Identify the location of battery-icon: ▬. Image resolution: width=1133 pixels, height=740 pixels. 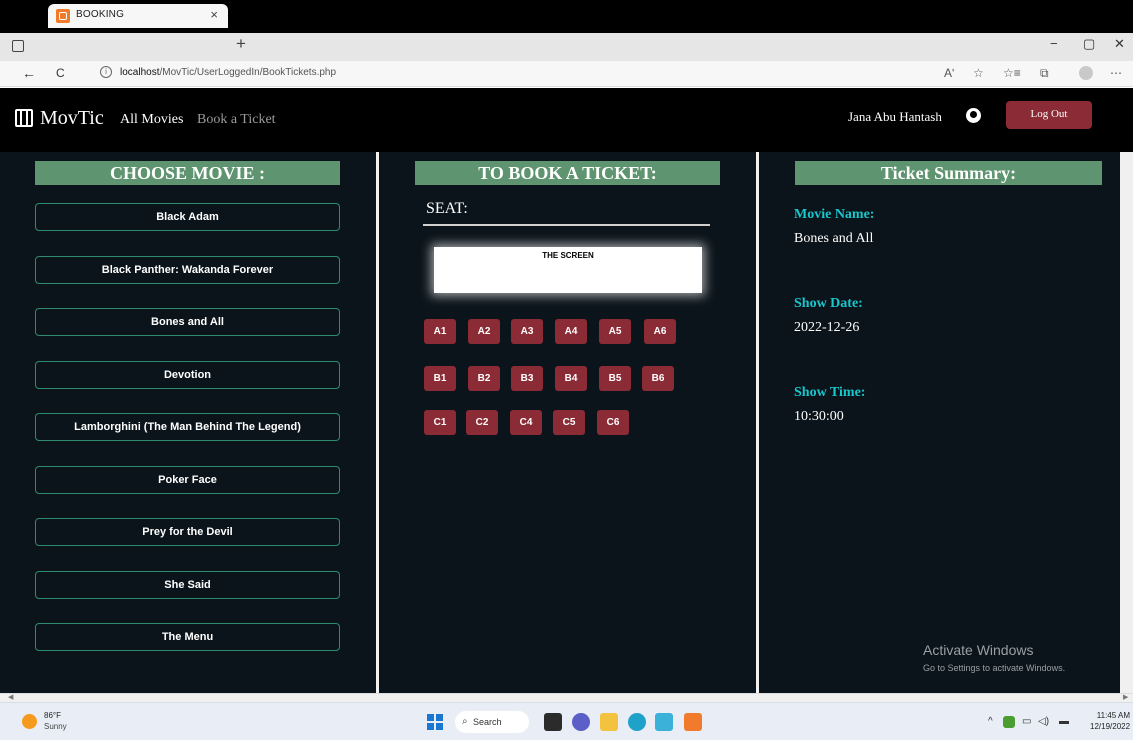
(1064, 721).